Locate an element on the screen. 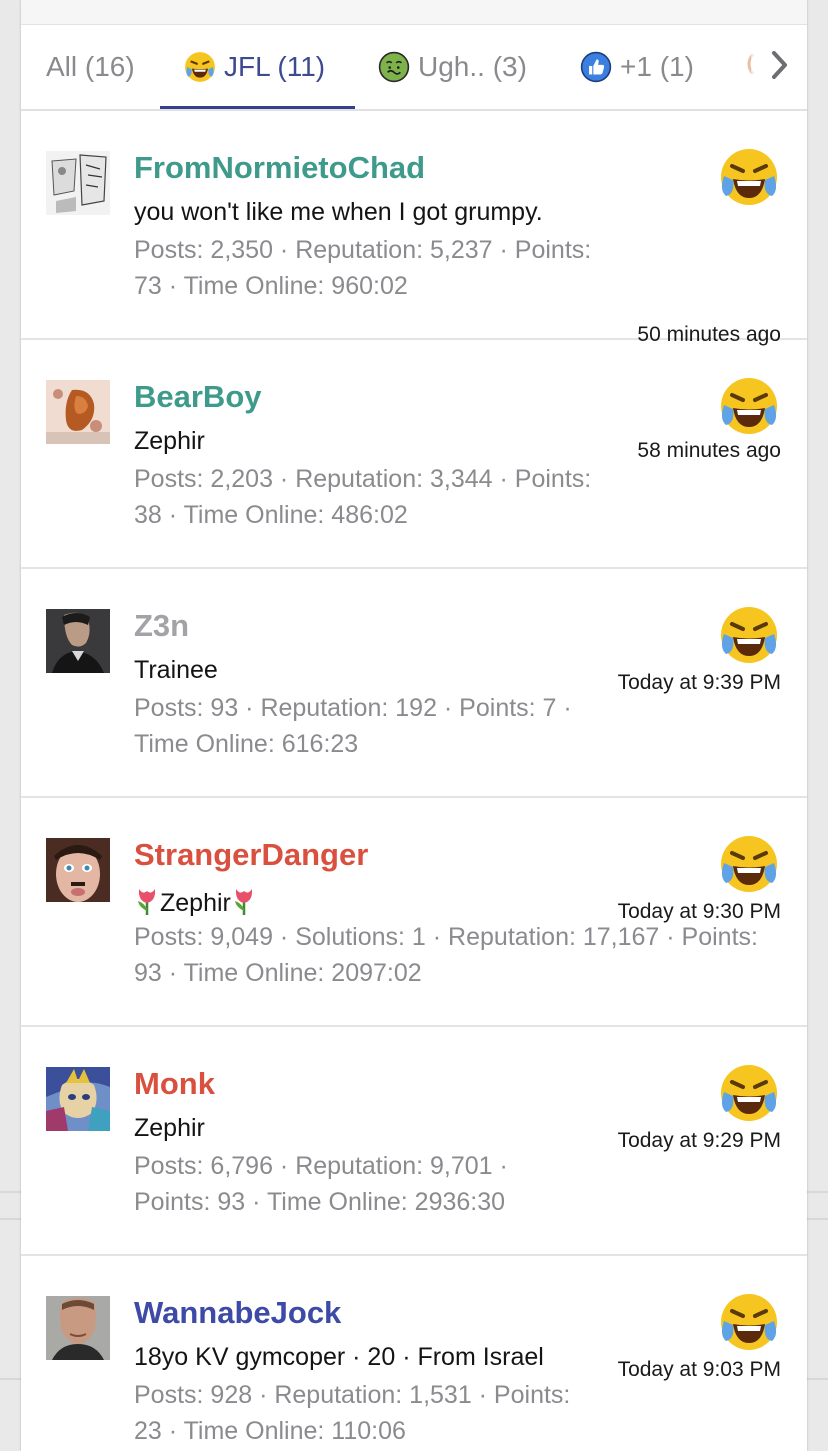 Image resolution: width=828 pixels, height=1451 pixels. tab-label: +1 (1) is located at coordinates (657, 66).